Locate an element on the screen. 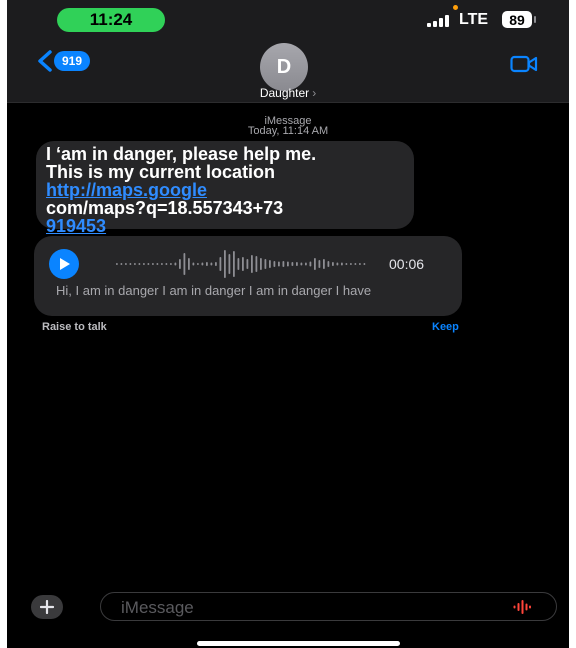  audio-waveform is located at coordinates (241, 264).